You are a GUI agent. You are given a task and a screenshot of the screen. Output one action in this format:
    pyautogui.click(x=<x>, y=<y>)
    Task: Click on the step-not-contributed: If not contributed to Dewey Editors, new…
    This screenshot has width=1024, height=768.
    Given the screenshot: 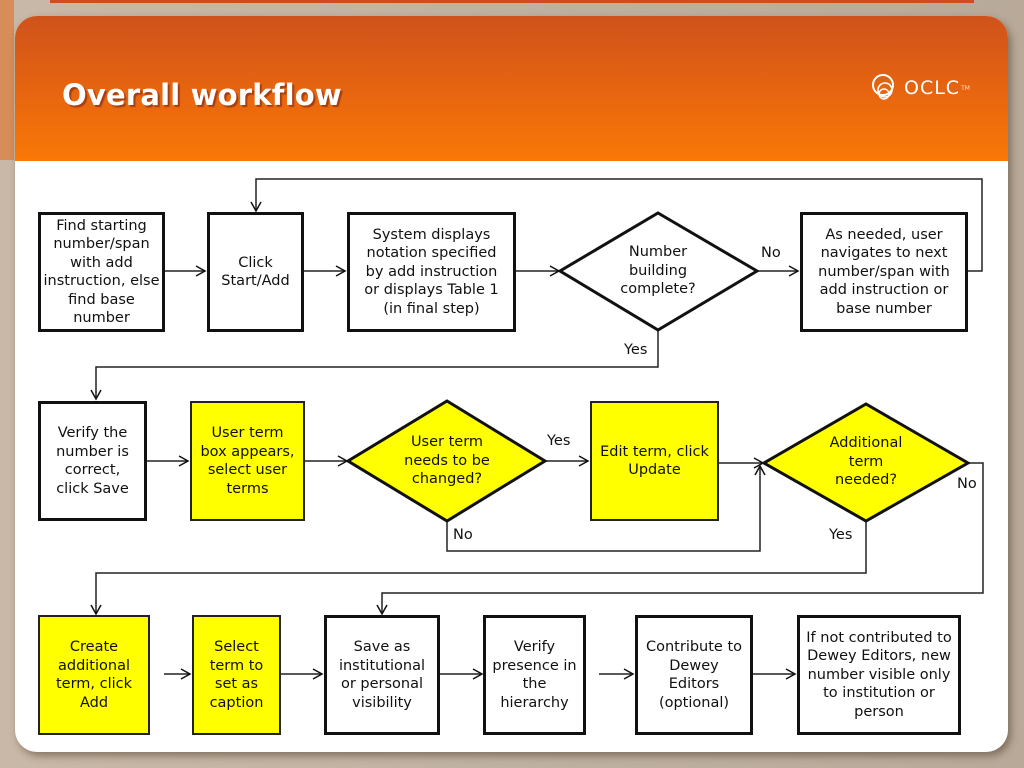 What is the action you would take?
    pyautogui.click(x=879, y=675)
    